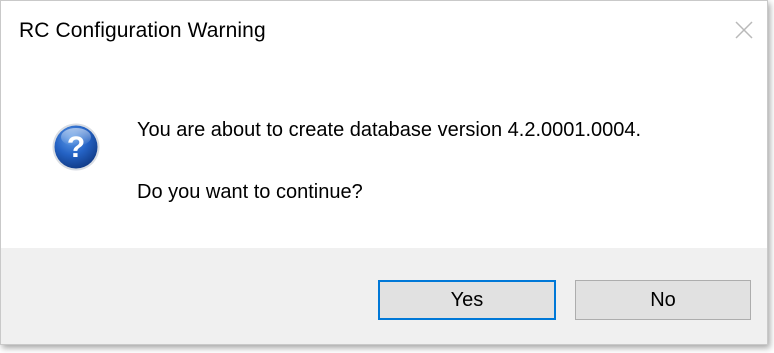 This screenshot has width=774, height=353. Describe the element at coordinates (467, 300) in the screenshot. I see `yes-button: Yes` at that location.